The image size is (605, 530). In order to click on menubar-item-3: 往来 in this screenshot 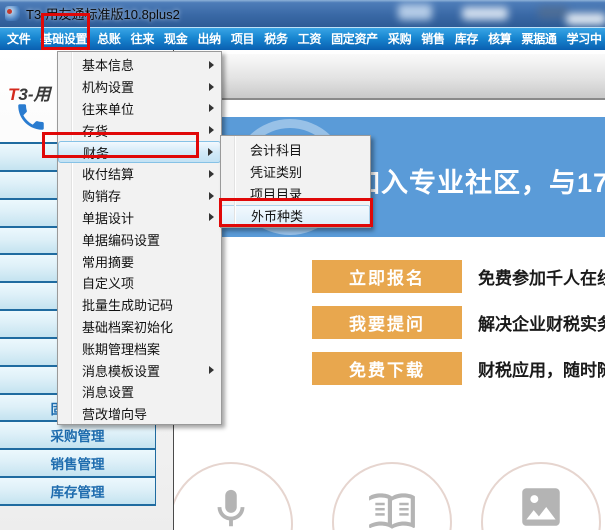, I will do `click(142, 39)`.